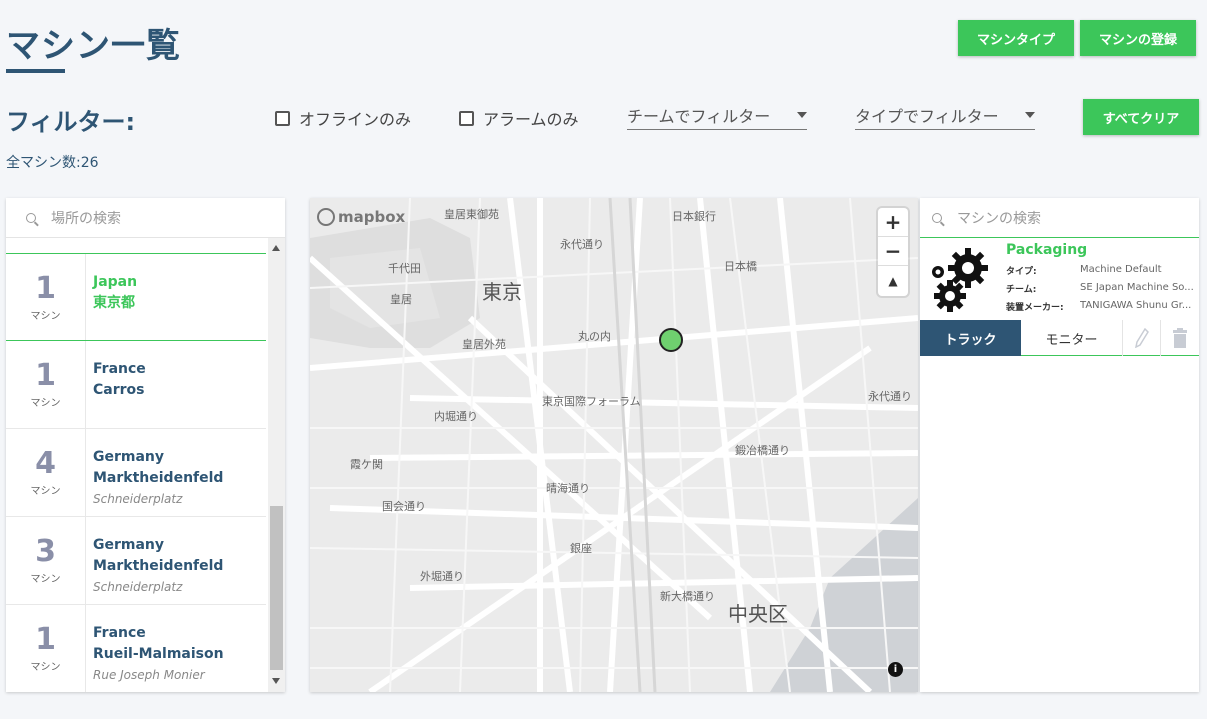  Describe the element at coordinates (568, 488) in the screenshot. I see `map-label: 晴海通り` at that location.